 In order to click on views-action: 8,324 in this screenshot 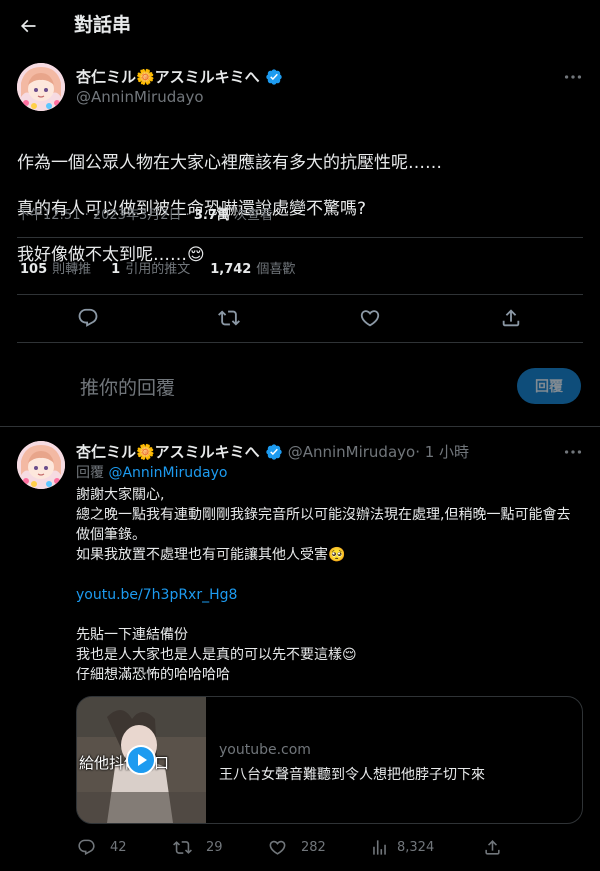, I will do `click(402, 847)`.